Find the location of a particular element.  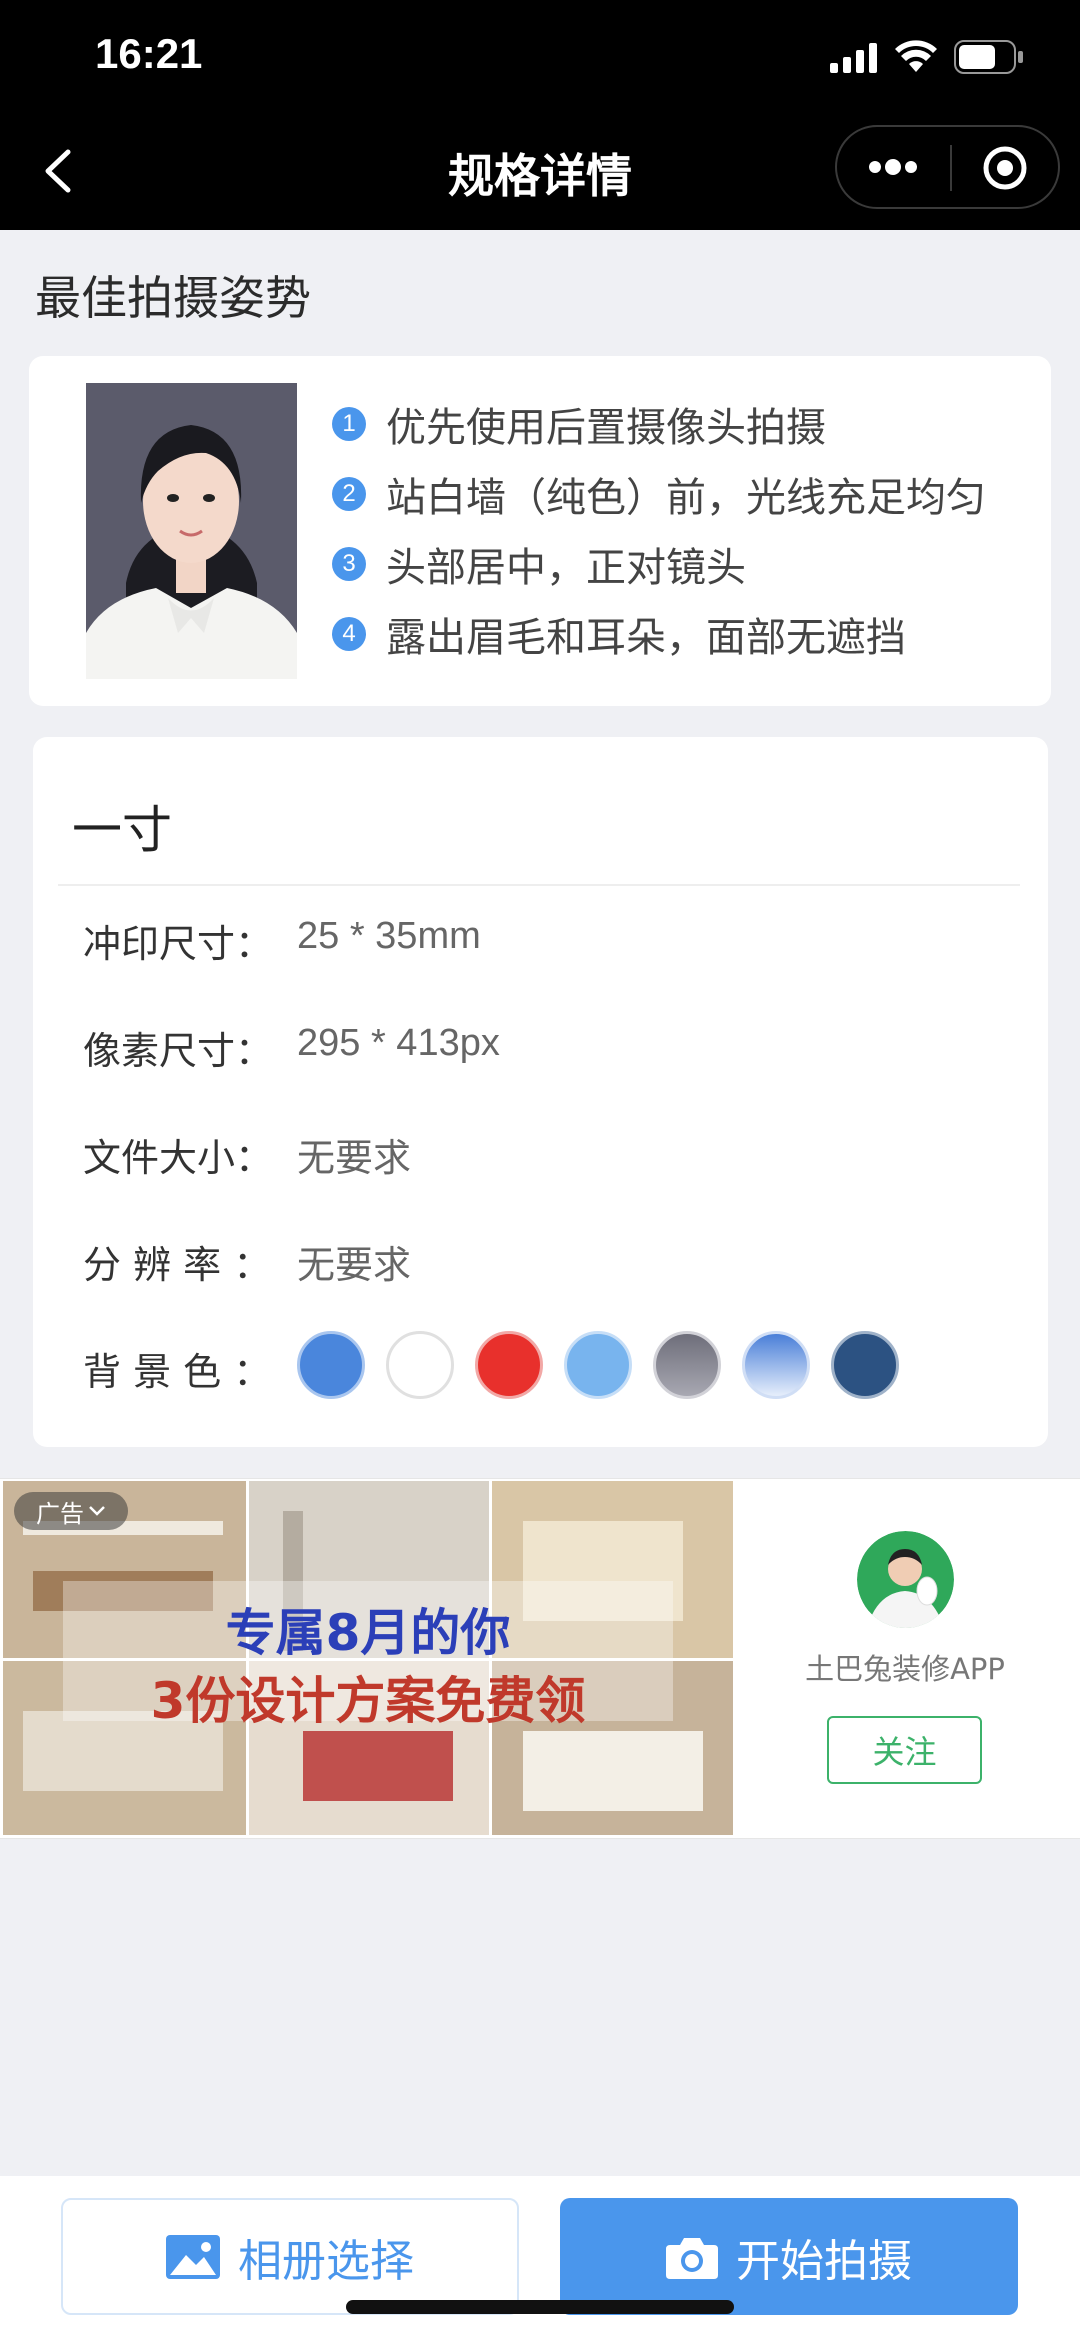

battery-icon is located at coordinates (988, 57).